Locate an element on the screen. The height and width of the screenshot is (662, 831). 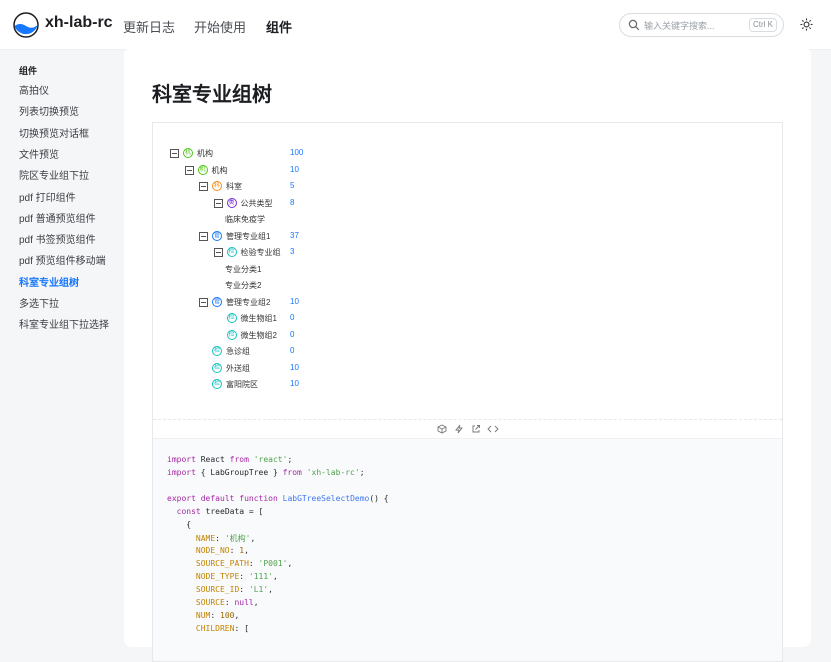
node-type-icon: 类 is located at coordinates (231, 202).